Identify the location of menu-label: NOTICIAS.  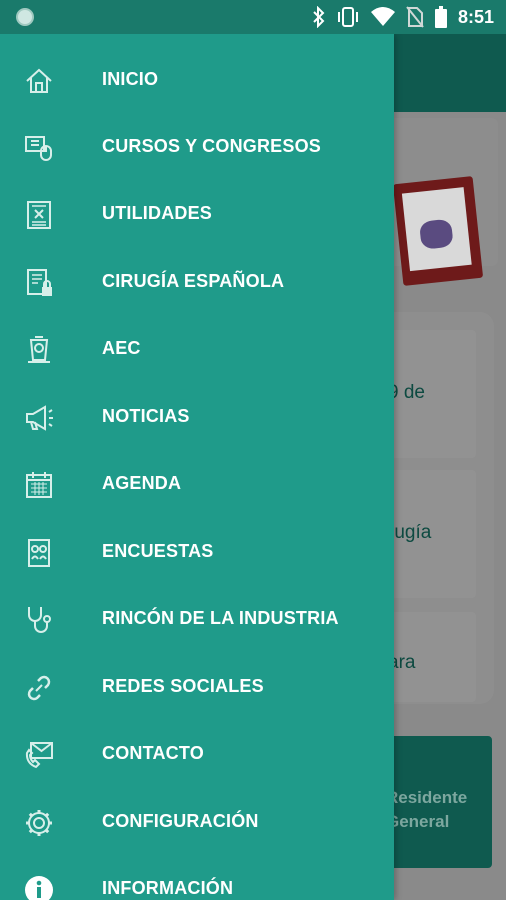
(146, 416).